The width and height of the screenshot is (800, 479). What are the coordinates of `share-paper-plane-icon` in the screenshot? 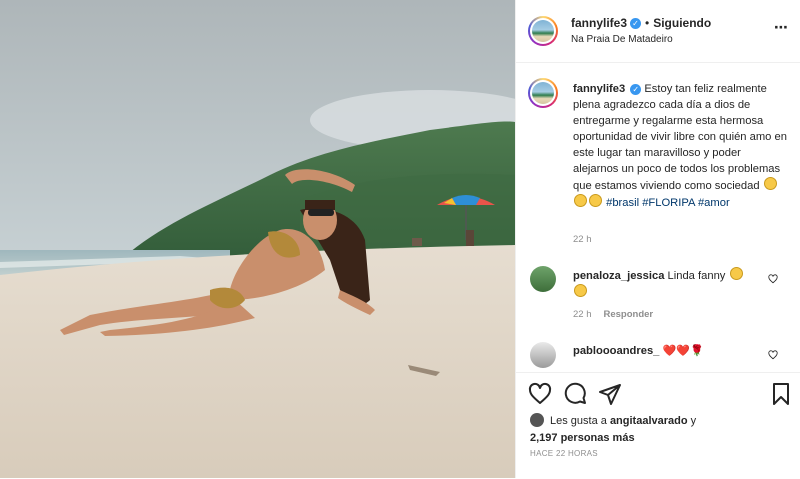 It's located at (610, 394).